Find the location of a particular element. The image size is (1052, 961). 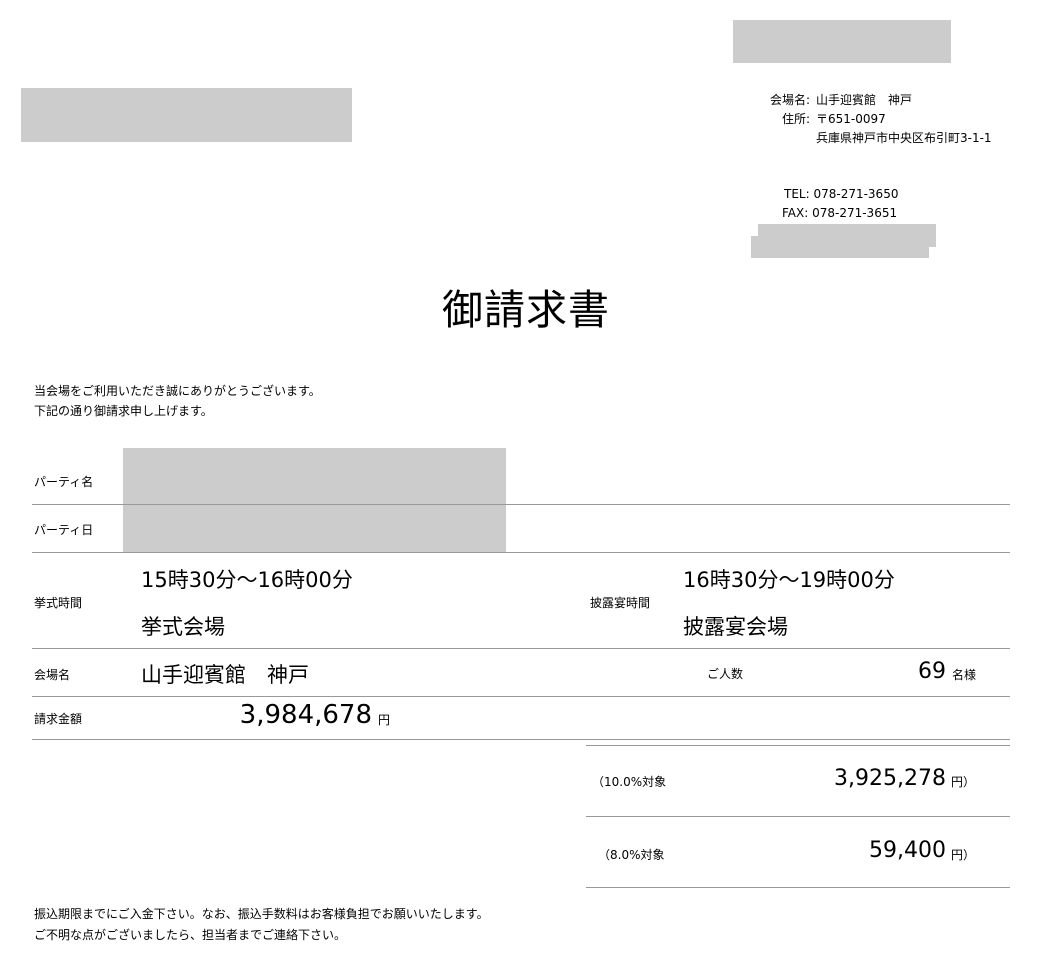

tax10-unit: 円） is located at coordinates (963, 782).